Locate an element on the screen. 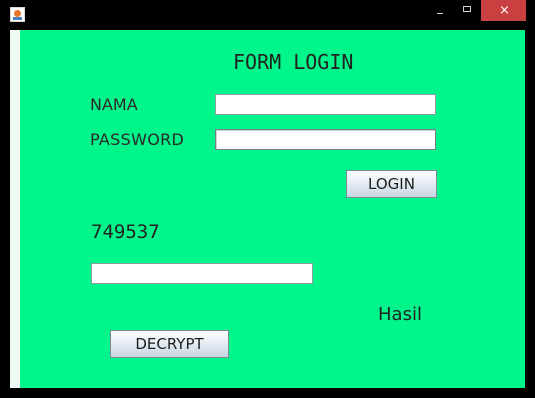 This screenshot has width=535, height=398. close-icon: × is located at coordinates (504, 10).